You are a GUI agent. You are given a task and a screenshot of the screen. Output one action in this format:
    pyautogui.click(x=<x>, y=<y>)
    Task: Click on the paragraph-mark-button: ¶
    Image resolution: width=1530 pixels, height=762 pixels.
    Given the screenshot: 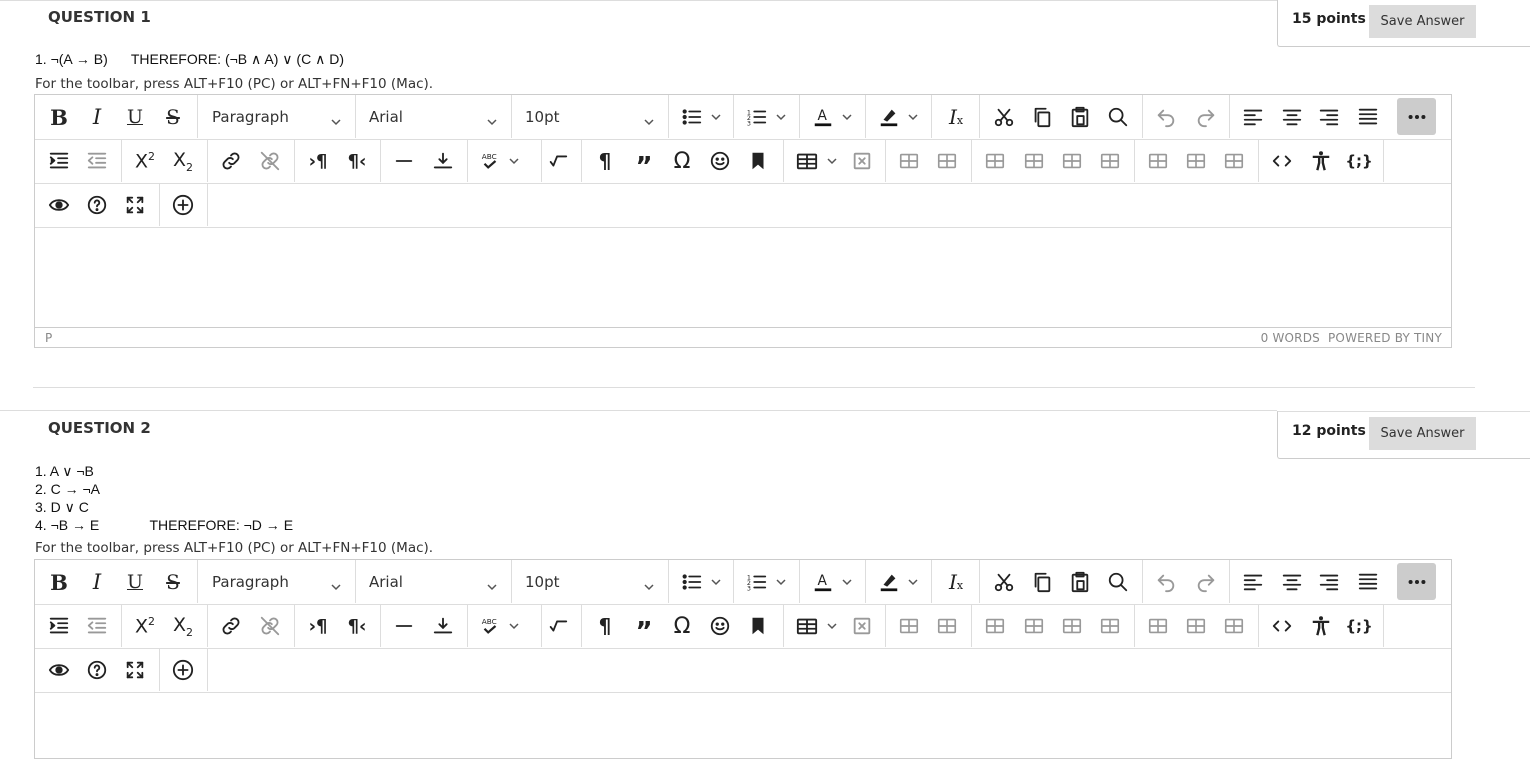 What is the action you would take?
    pyautogui.click(x=605, y=161)
    